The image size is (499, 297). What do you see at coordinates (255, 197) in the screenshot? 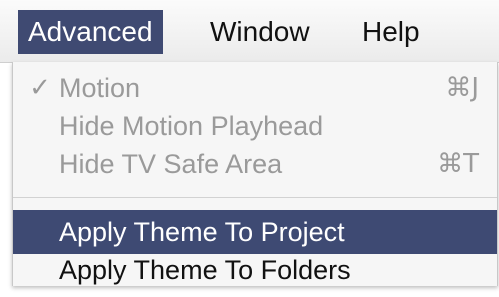
I see `menu-separator` at bounding box center [255, 197].